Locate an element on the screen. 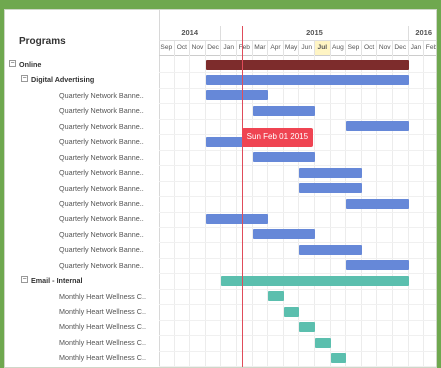 The image size is (441, 368). panel-title: Programs is located at coordinates (42, 41).